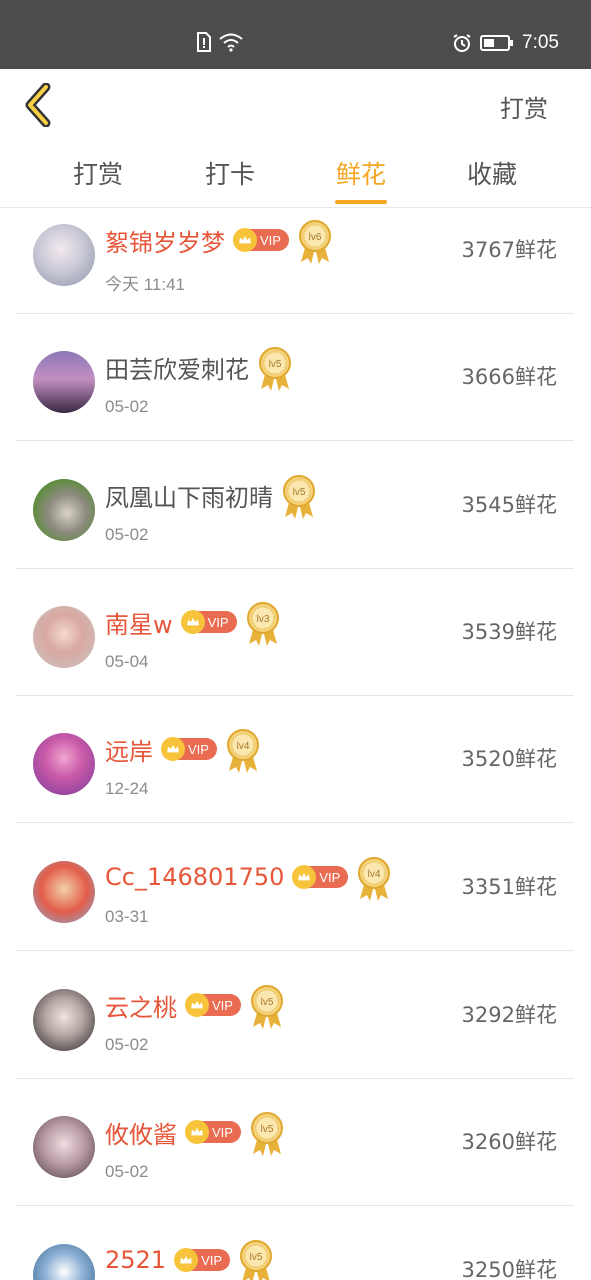  I want to click on user-name: 2521, so click(135, 1260).